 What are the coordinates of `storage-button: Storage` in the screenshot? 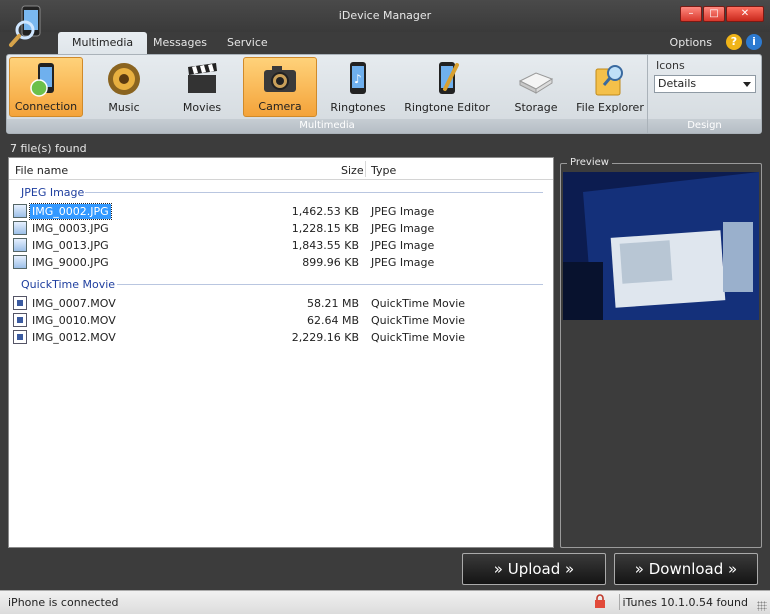 It's located at (536, 87).